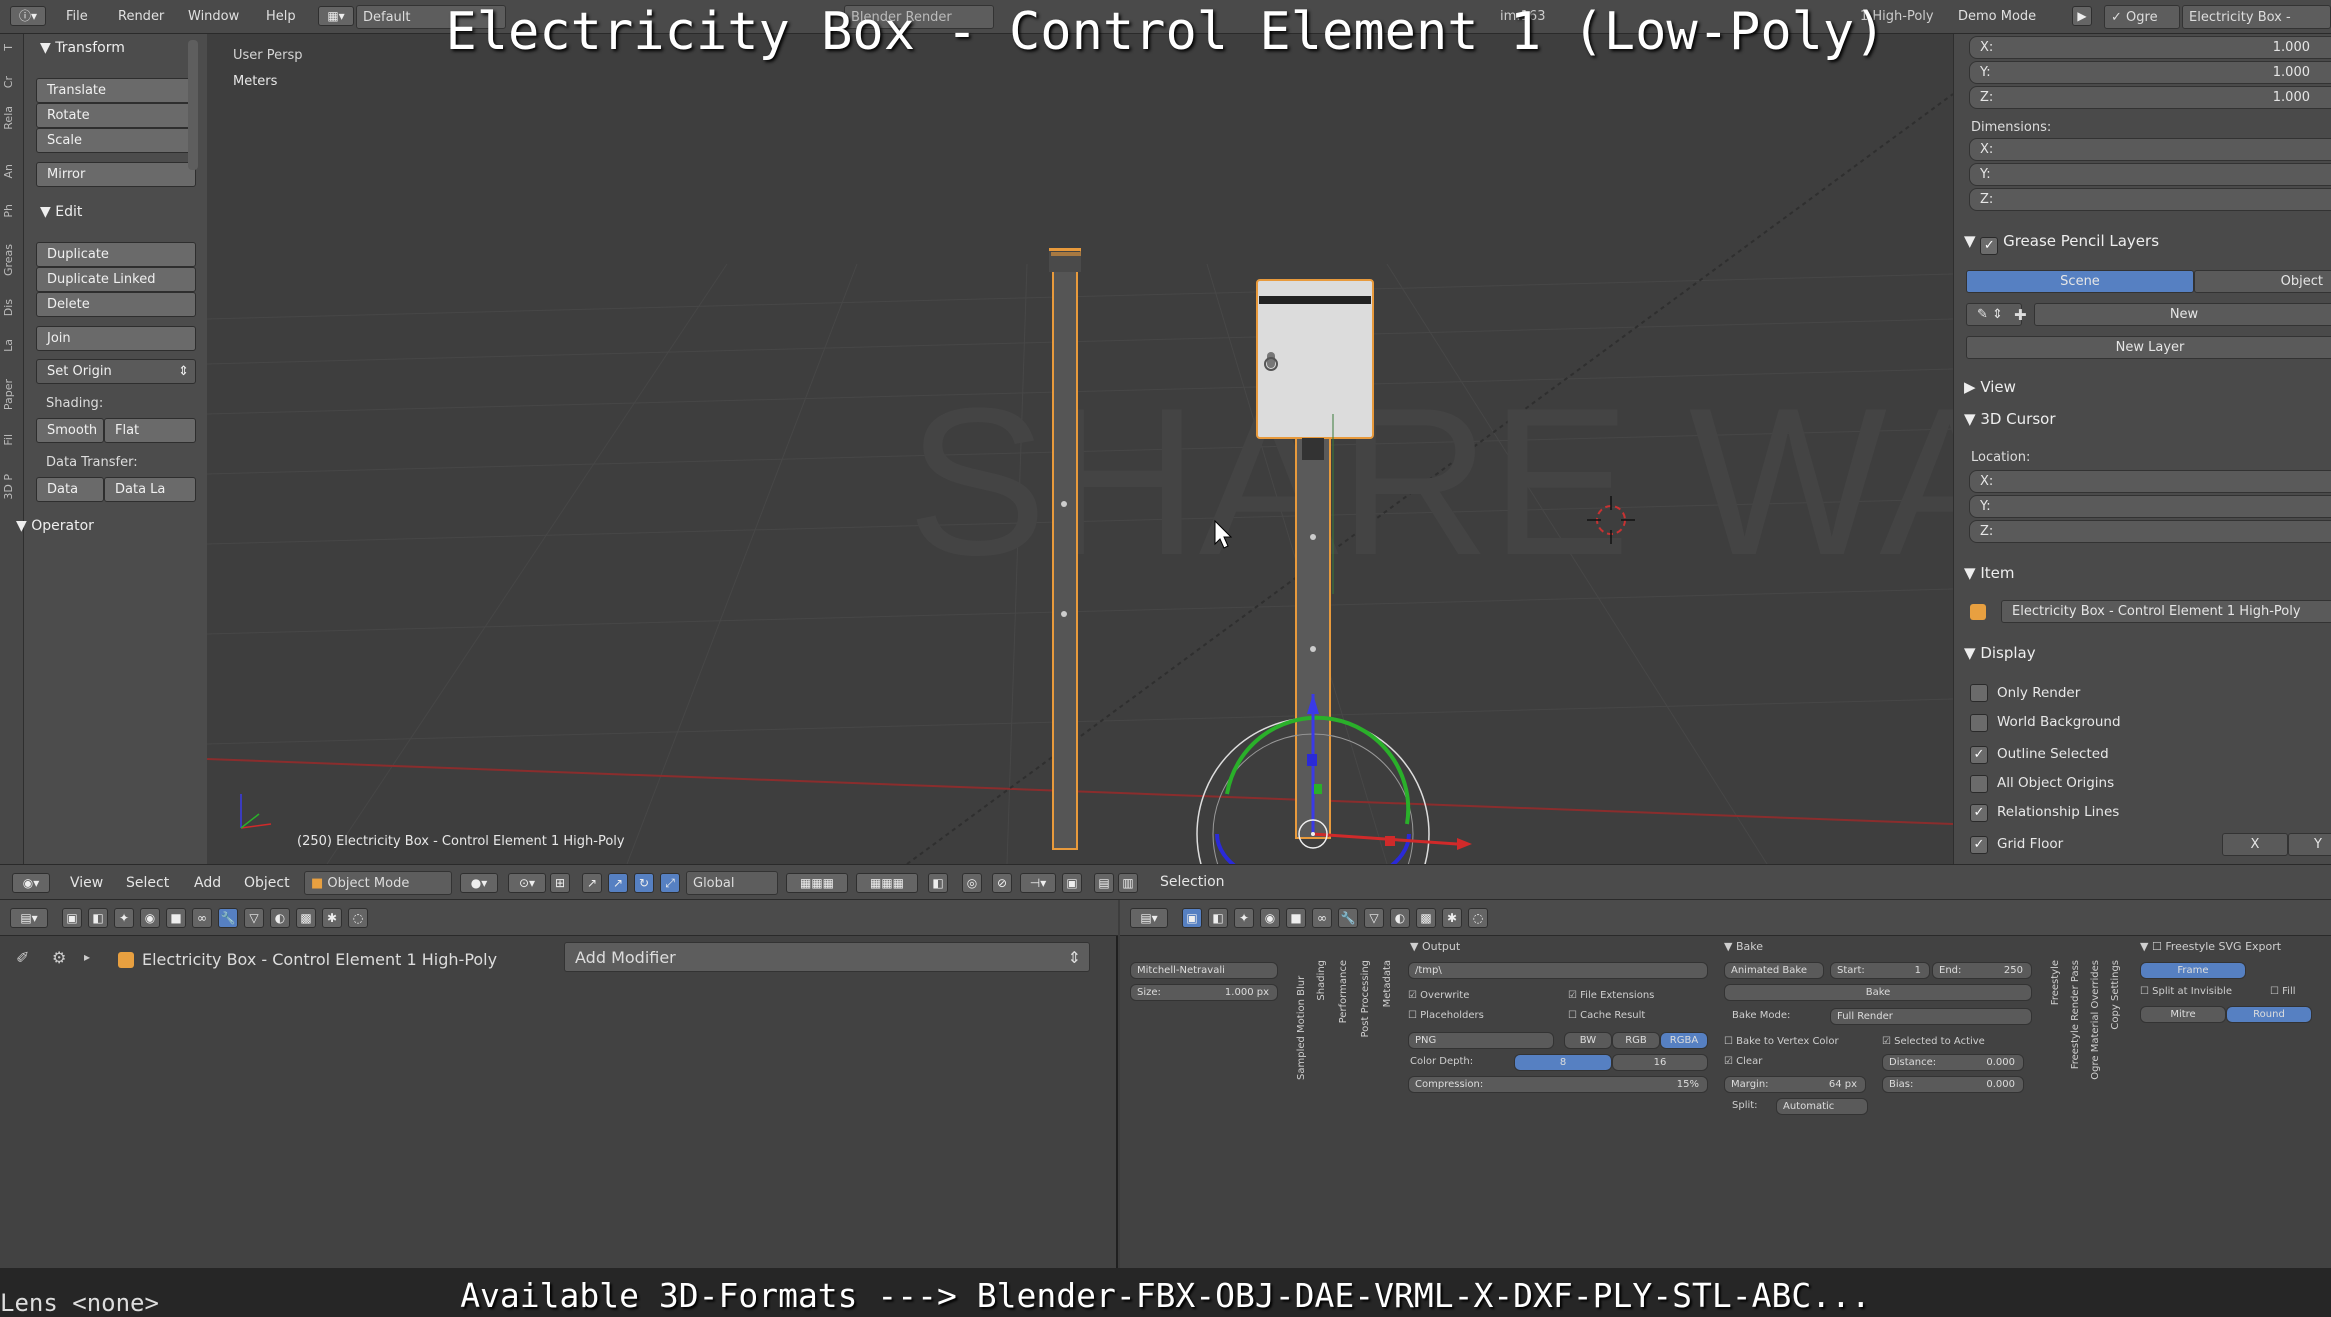 This screenshot has height=1317, width=2331. Describe the element at coordinates (1343, 991) in the screenshot. I see `performance-panel: Performance` at that location.